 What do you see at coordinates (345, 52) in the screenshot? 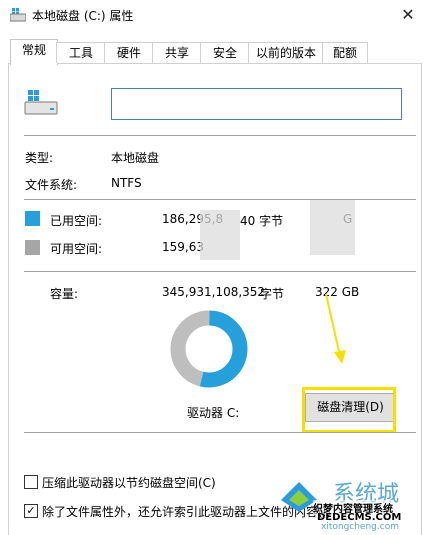
I see `tab-quota: 配额` at bounding box center [345, 52].